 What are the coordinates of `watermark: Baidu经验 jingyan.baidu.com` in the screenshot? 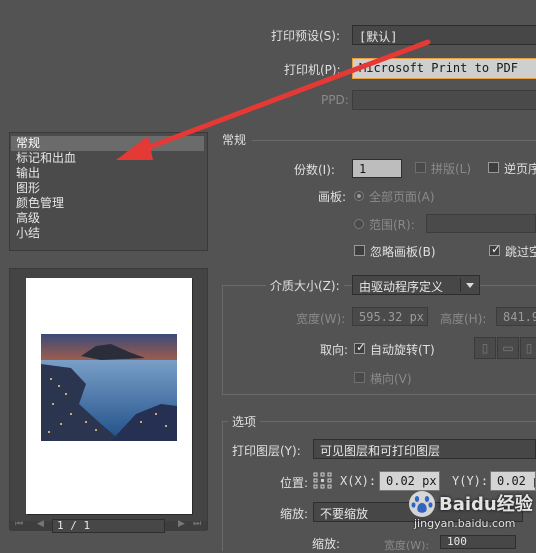 It's located at (472, 500).